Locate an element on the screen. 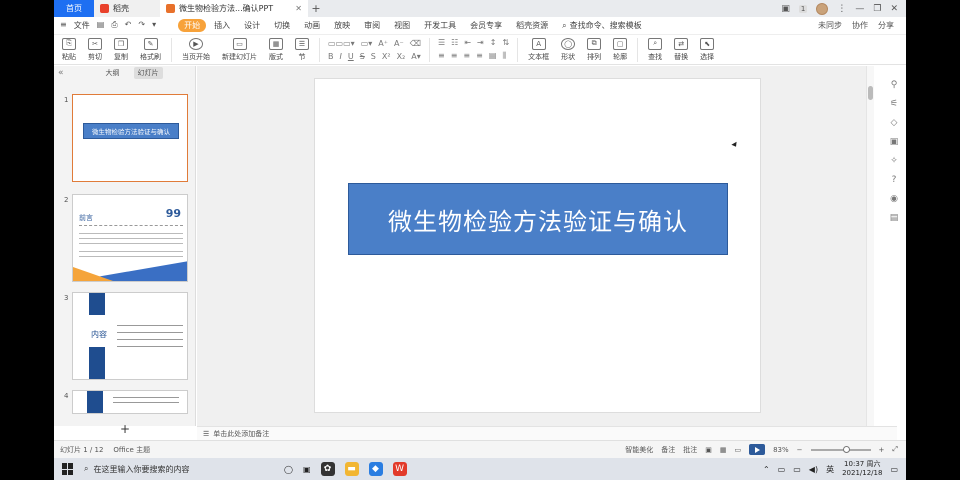  new-tab-button: + is located at coordinates (316, 8).